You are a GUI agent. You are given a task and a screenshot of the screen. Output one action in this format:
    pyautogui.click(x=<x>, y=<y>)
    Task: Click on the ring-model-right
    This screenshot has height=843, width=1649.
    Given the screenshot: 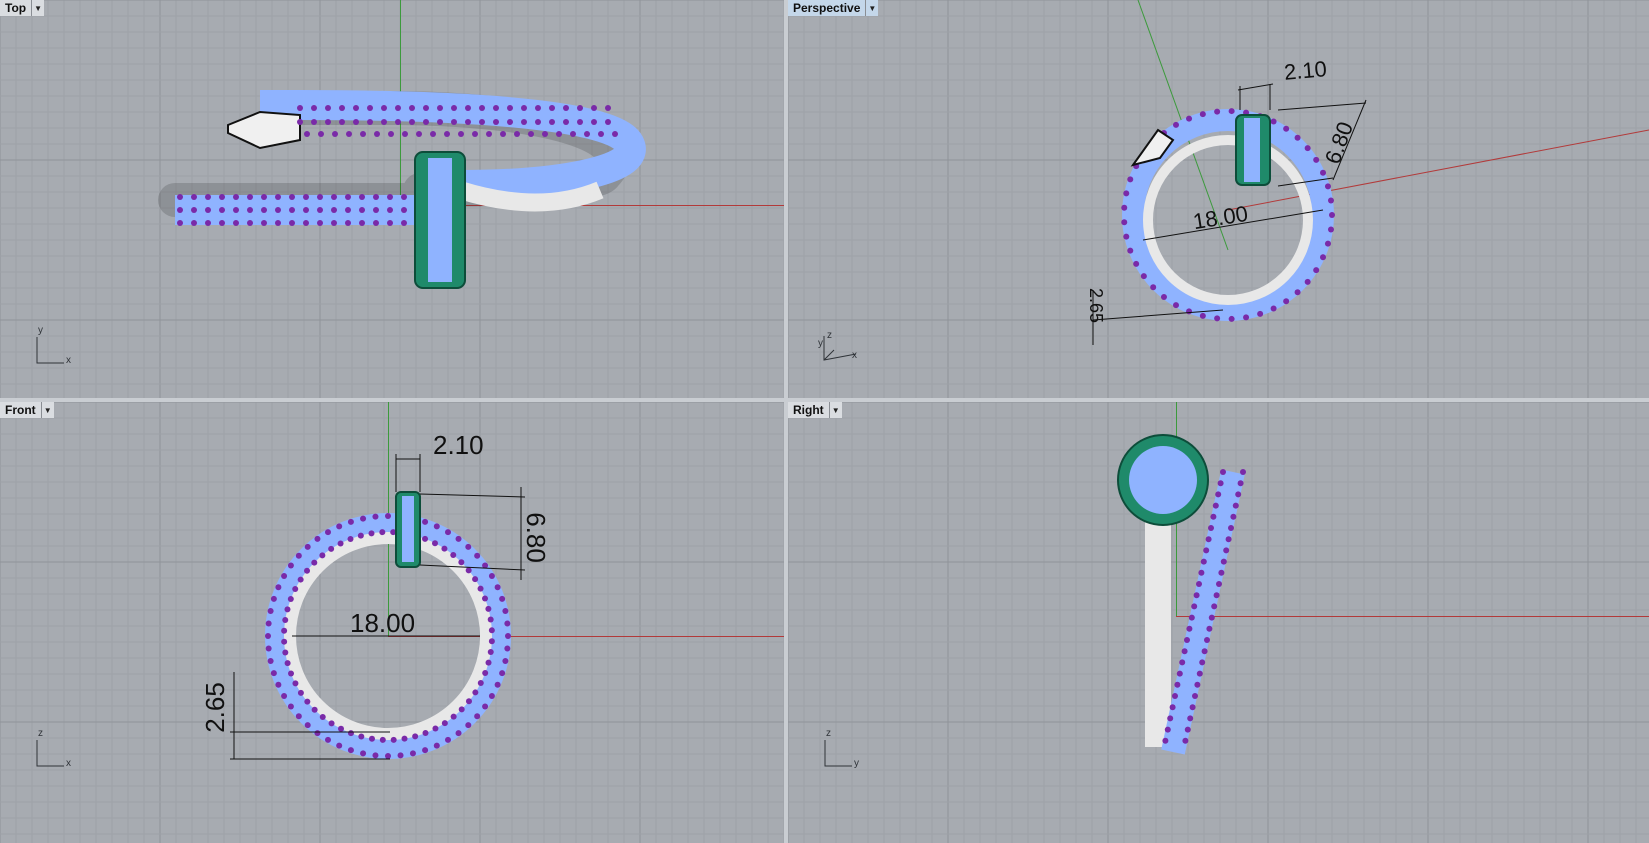 What is the action you would take?
    pyautogui.click(x=1181, y=594)
    